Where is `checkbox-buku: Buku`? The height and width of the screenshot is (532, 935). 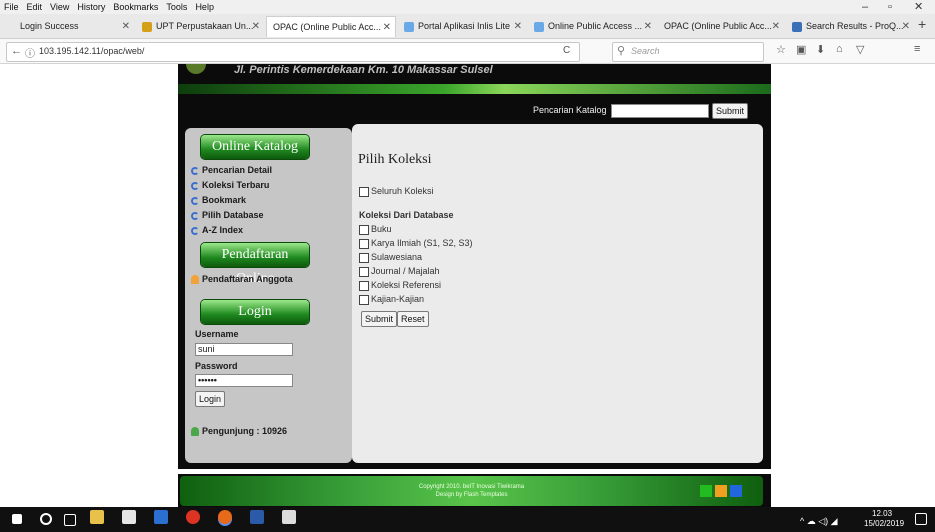 checkbox-buku: Buku is located at coordinates (375, 229).